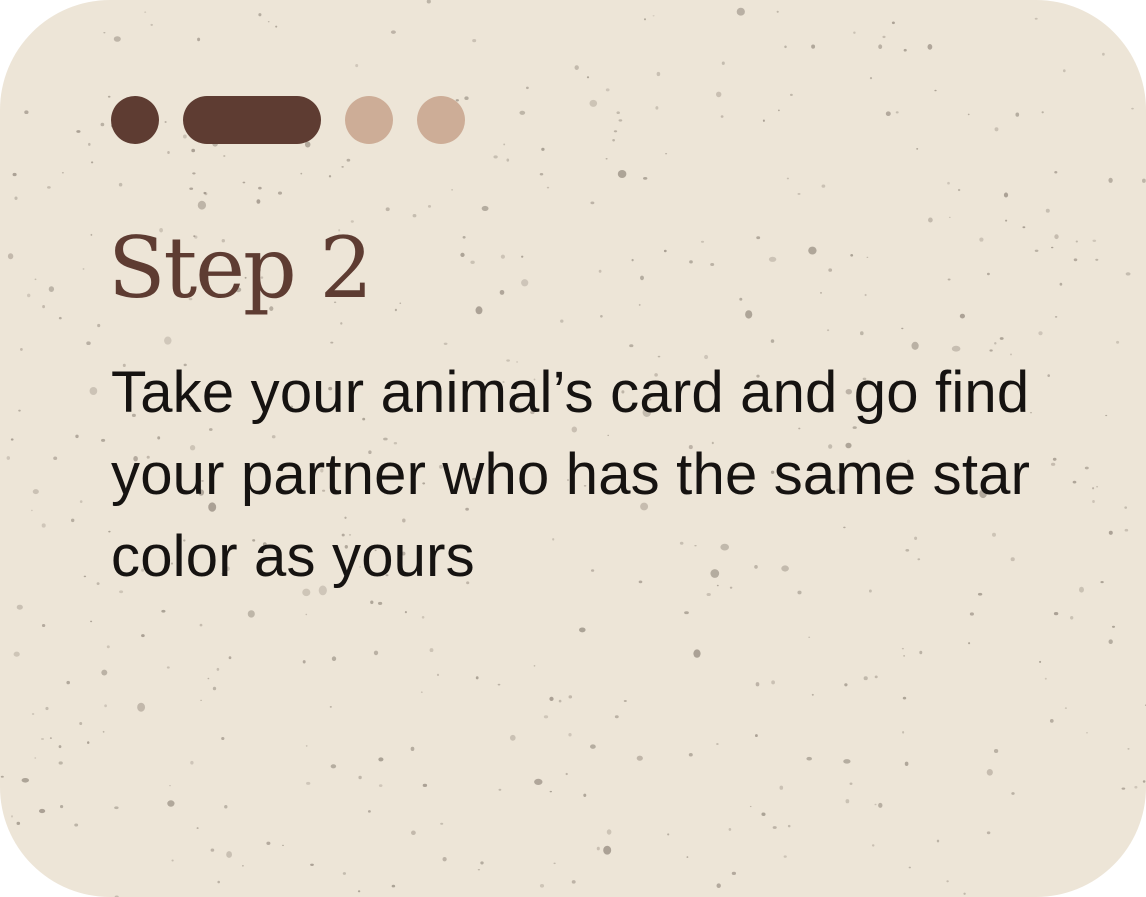  Describe the element at coordinates (240, 268) in the screenshot. I see `step-title: Step 2` at that location.